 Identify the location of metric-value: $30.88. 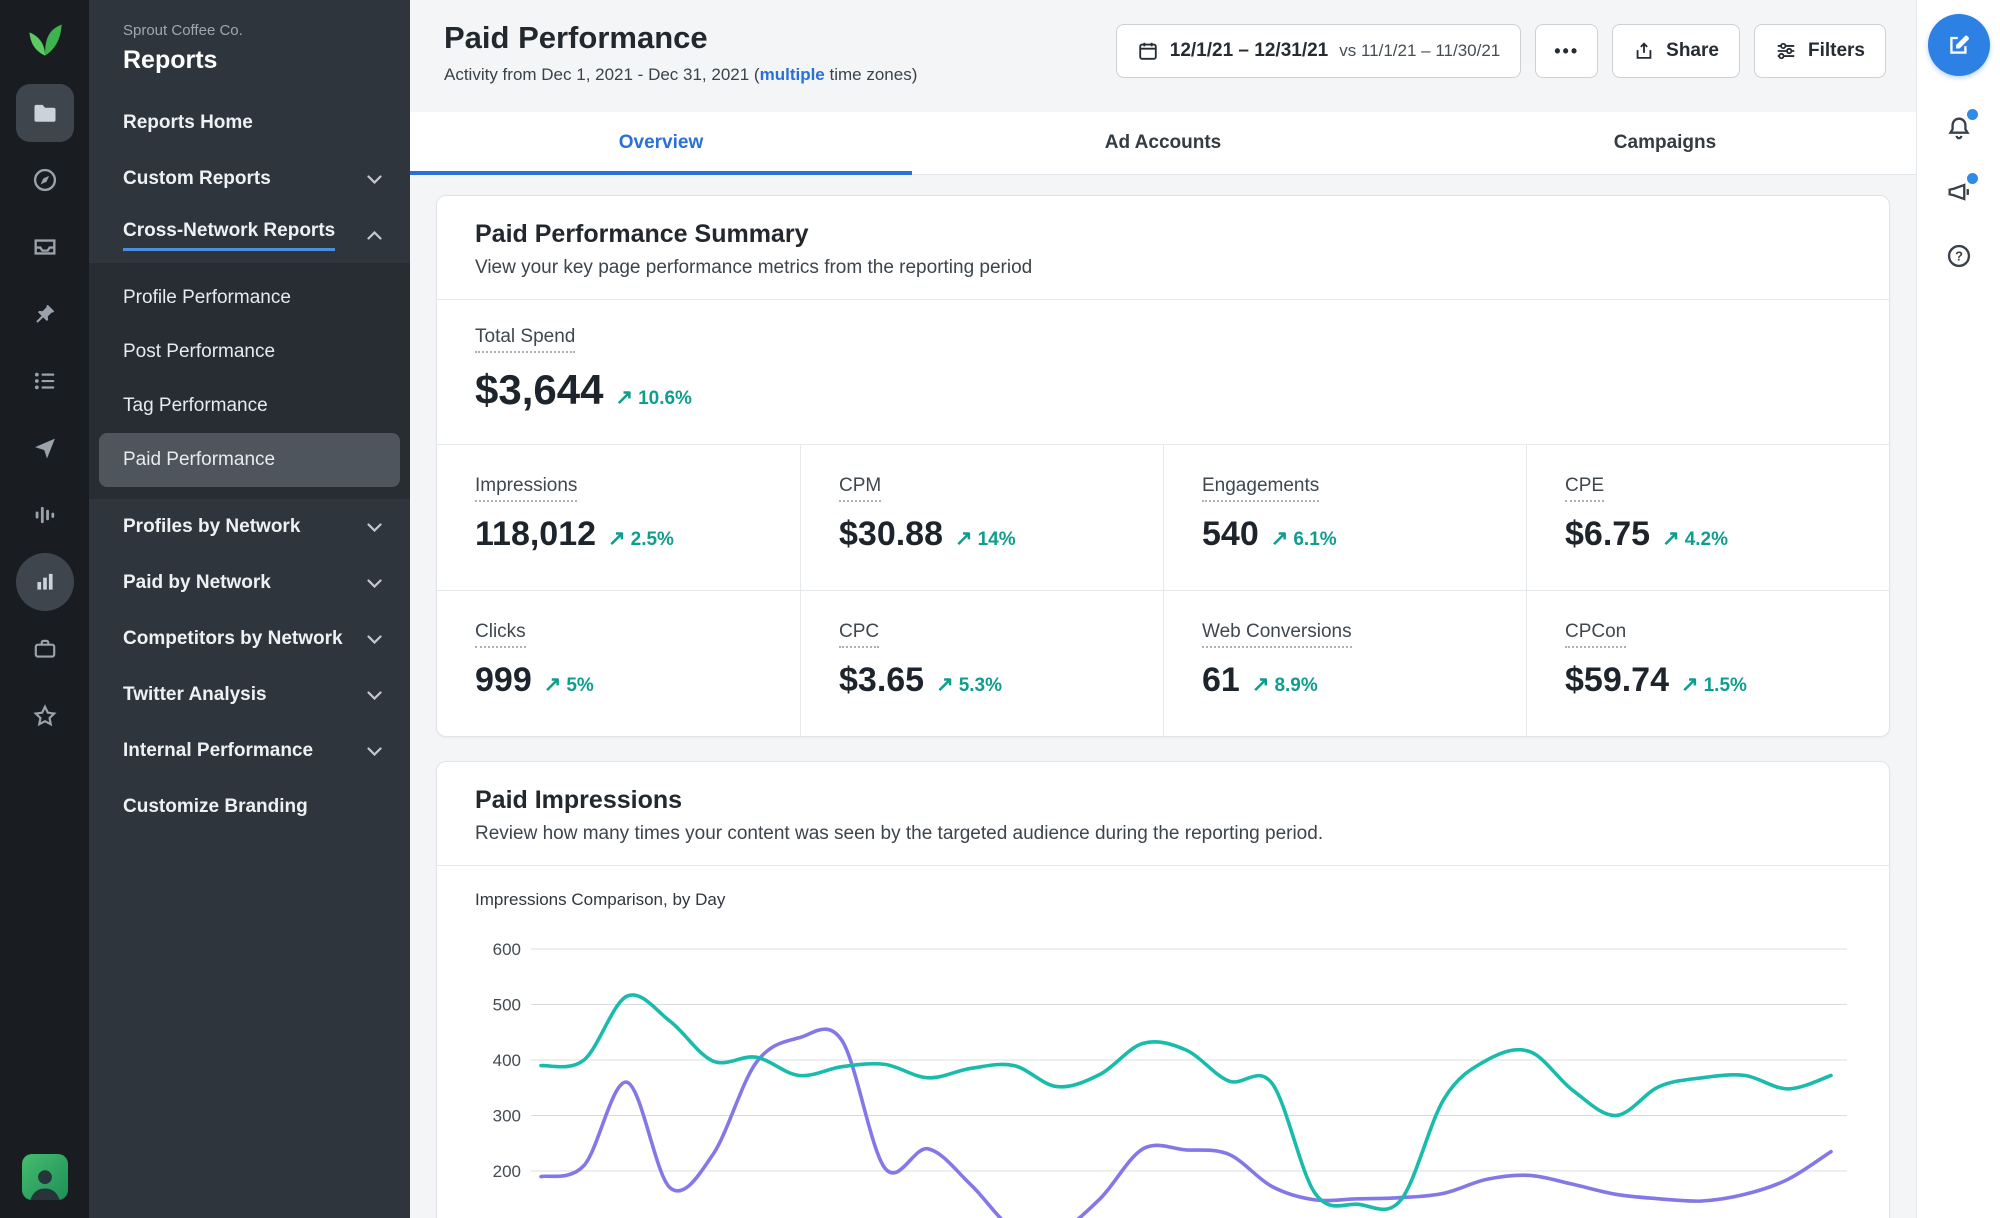
(891, 534).